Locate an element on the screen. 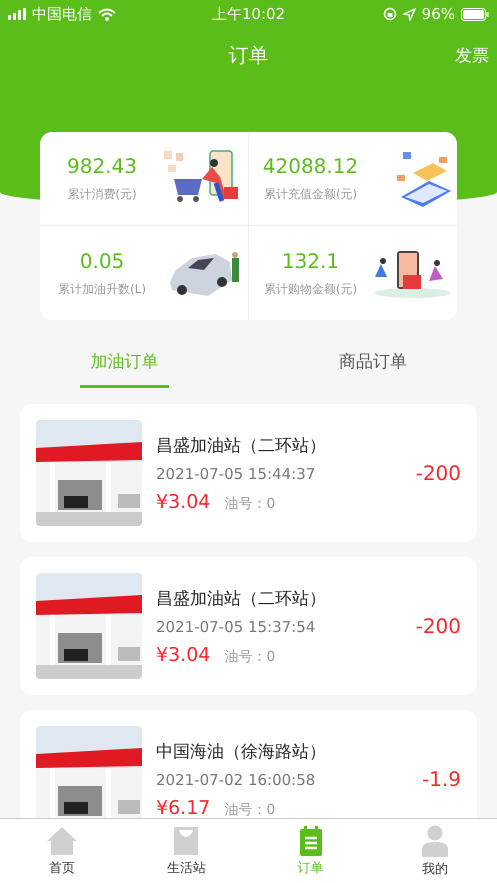  order-time: 2021-07-05 15:44:37 is located at coordinates (236, 473).